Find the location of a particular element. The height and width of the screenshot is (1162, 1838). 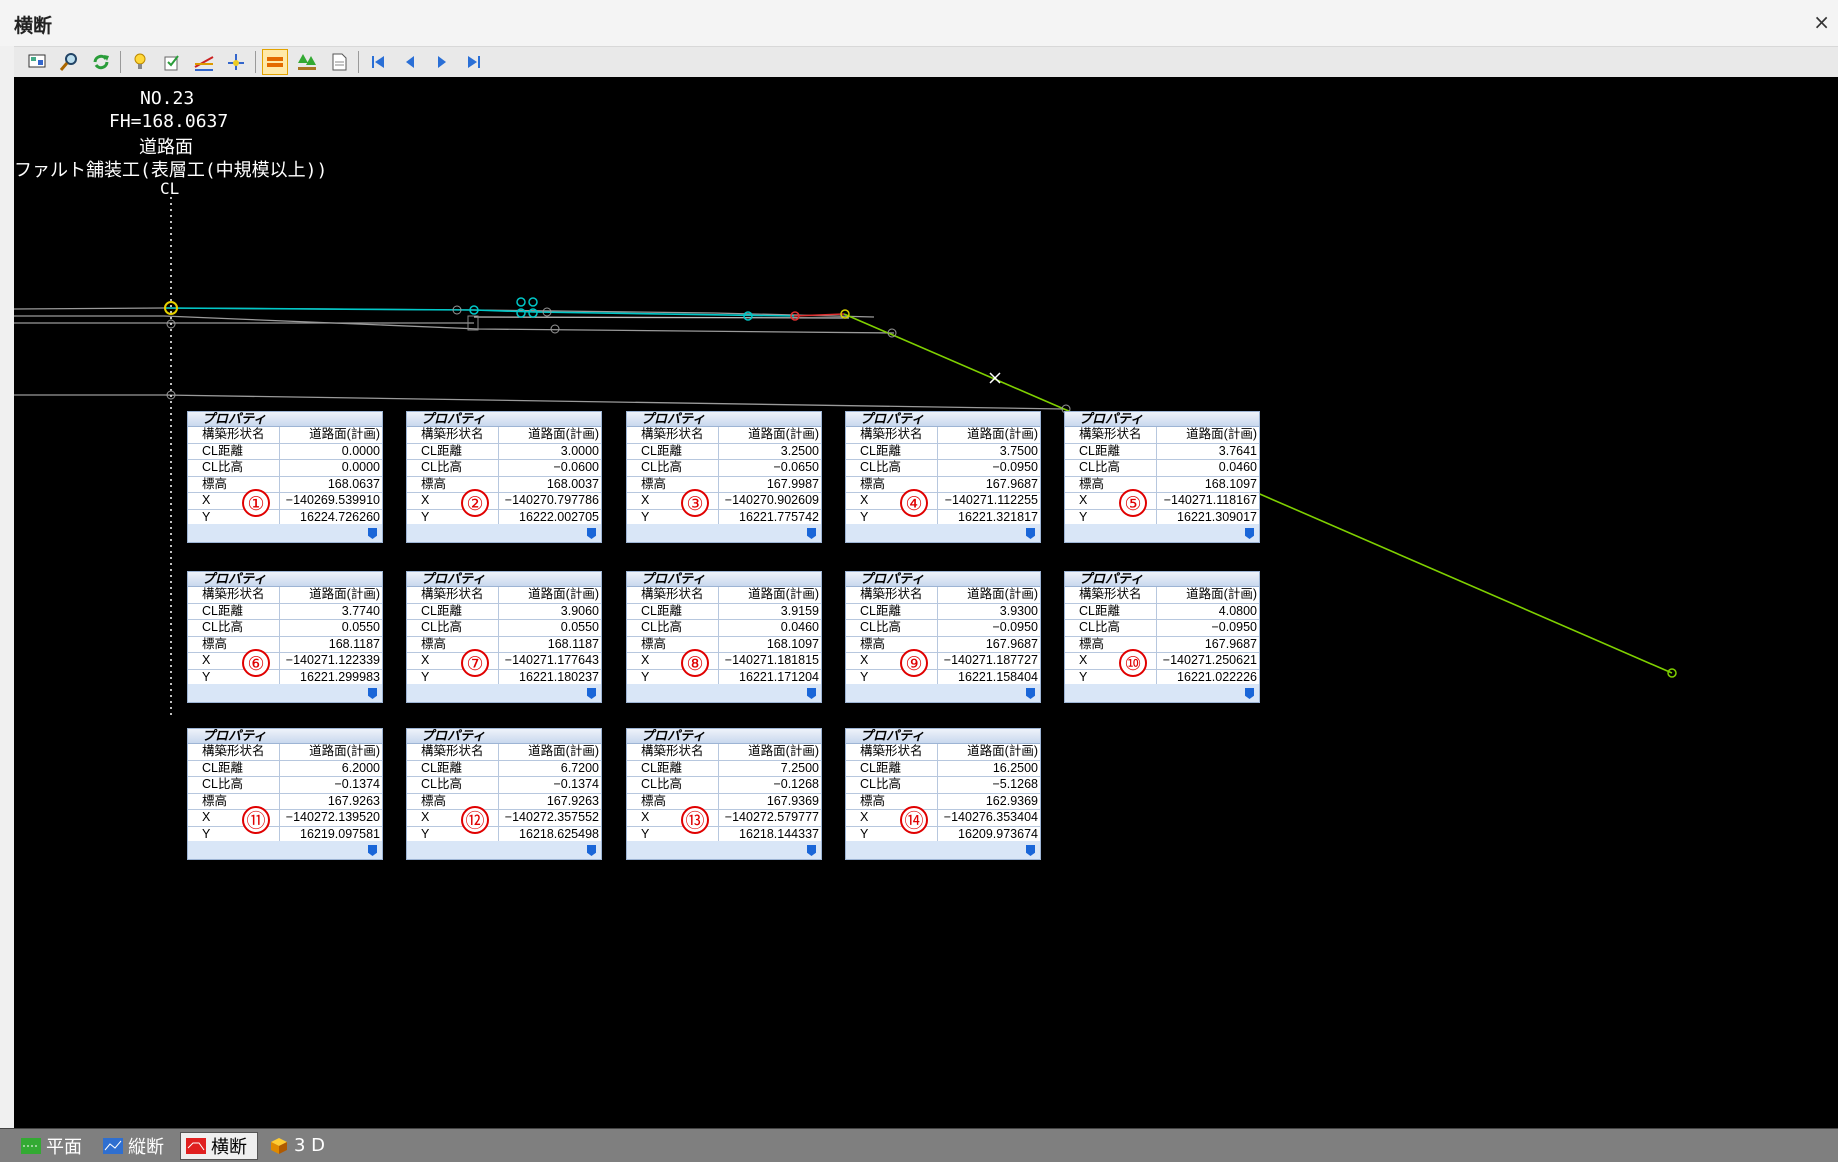

tab-plan: 平面 is located at coordinates (54, 1146).